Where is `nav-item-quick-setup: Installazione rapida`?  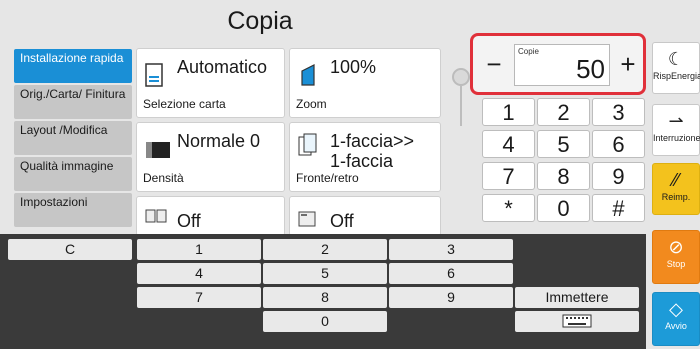
nav-item-quick-setup: Installazione rapida is located at coordinates (73, 66).